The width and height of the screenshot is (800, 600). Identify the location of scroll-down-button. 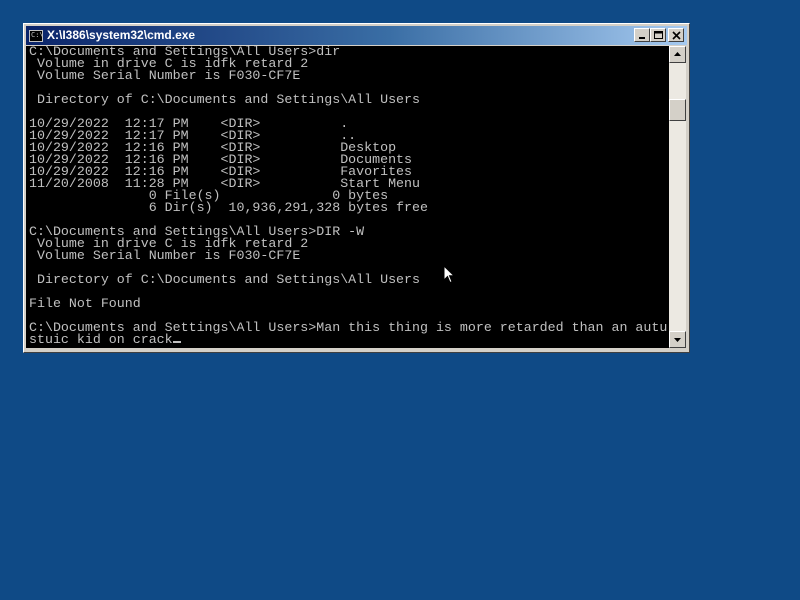
(677, 339).